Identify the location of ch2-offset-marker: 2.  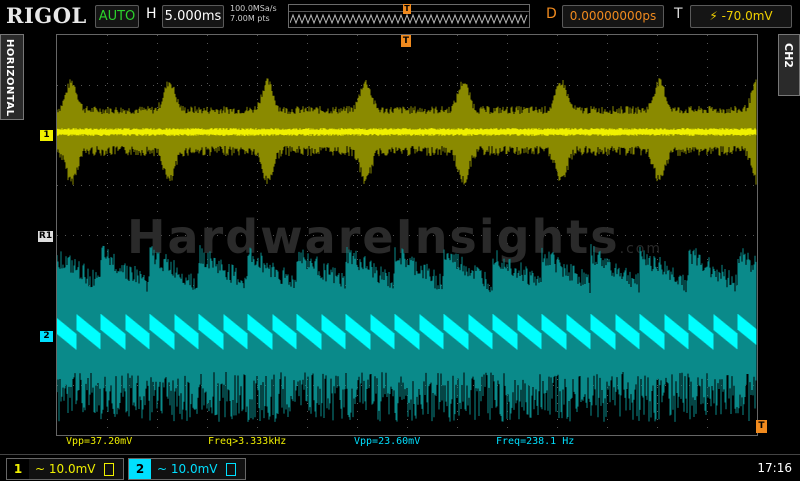
(46, 336).